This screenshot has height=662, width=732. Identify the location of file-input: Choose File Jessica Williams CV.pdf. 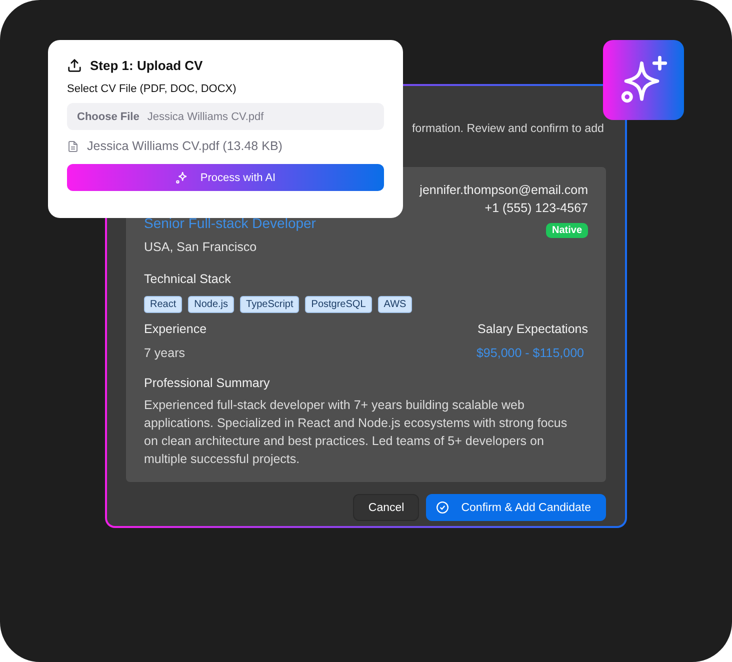
(225, 116).